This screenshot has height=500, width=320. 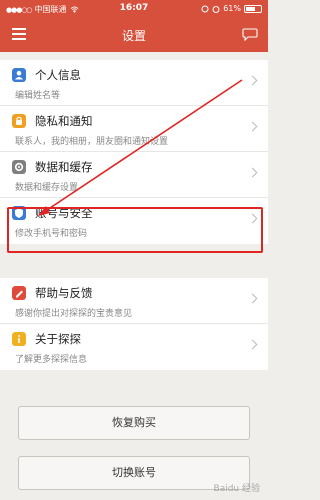 What do you see at coordinates (134, 221) in the screenshot?
I see `settings-item-account-security: 账号与安全 修改手机号和密码` at bounding box center [134, 221].